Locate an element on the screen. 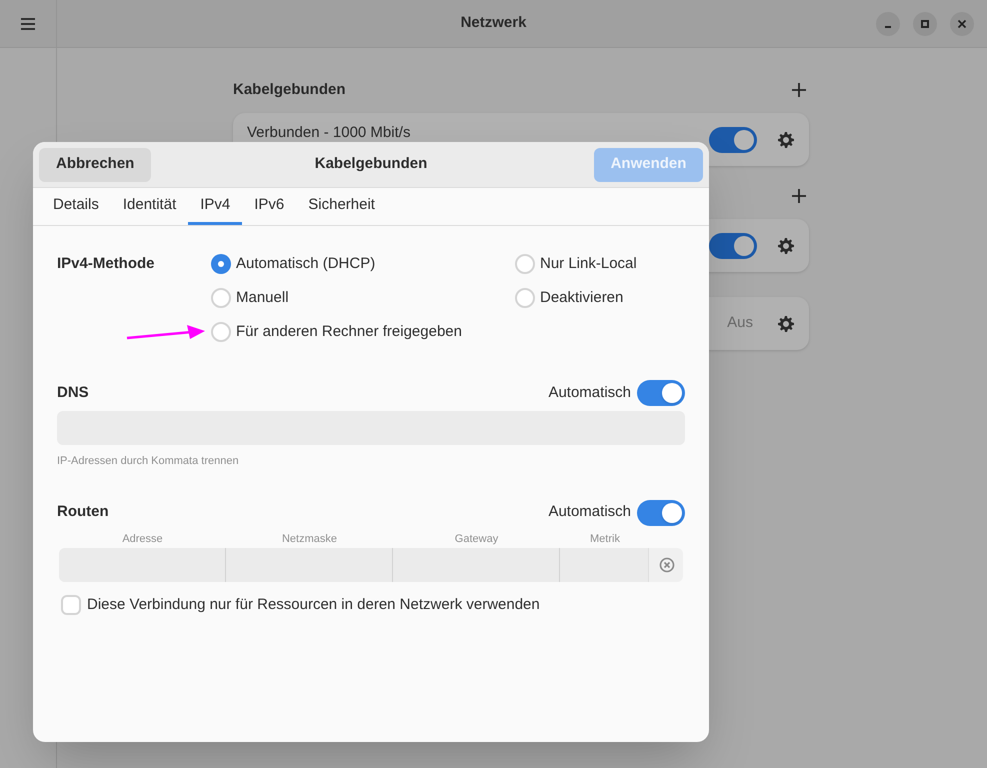 Image resolution: width=987 pixels, height=768 pixels. minimize-icon is located at coordinates (888, 27).